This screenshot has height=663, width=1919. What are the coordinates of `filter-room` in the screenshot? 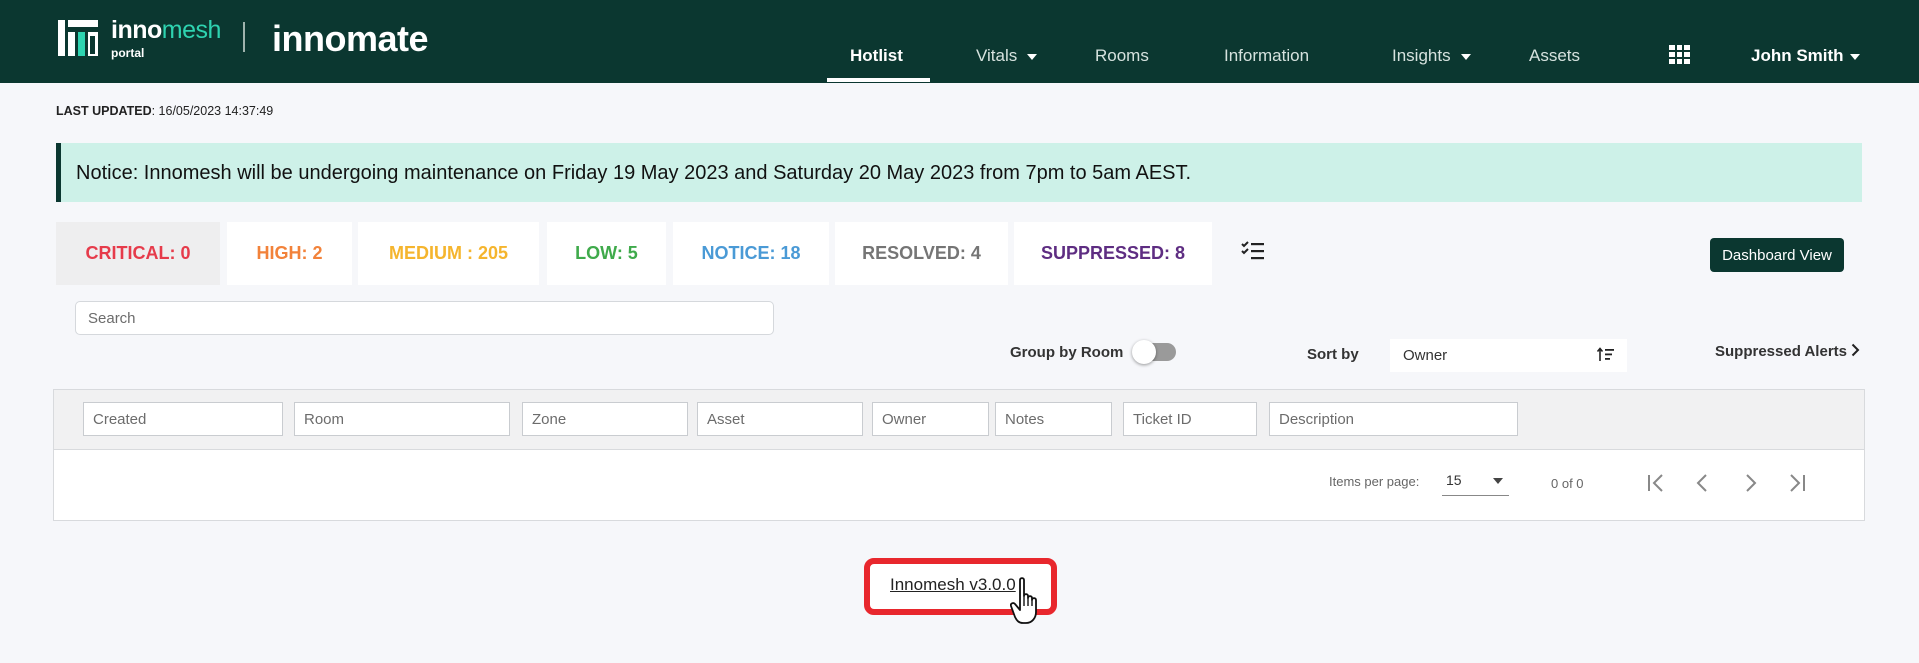 It's located at (402, 419).